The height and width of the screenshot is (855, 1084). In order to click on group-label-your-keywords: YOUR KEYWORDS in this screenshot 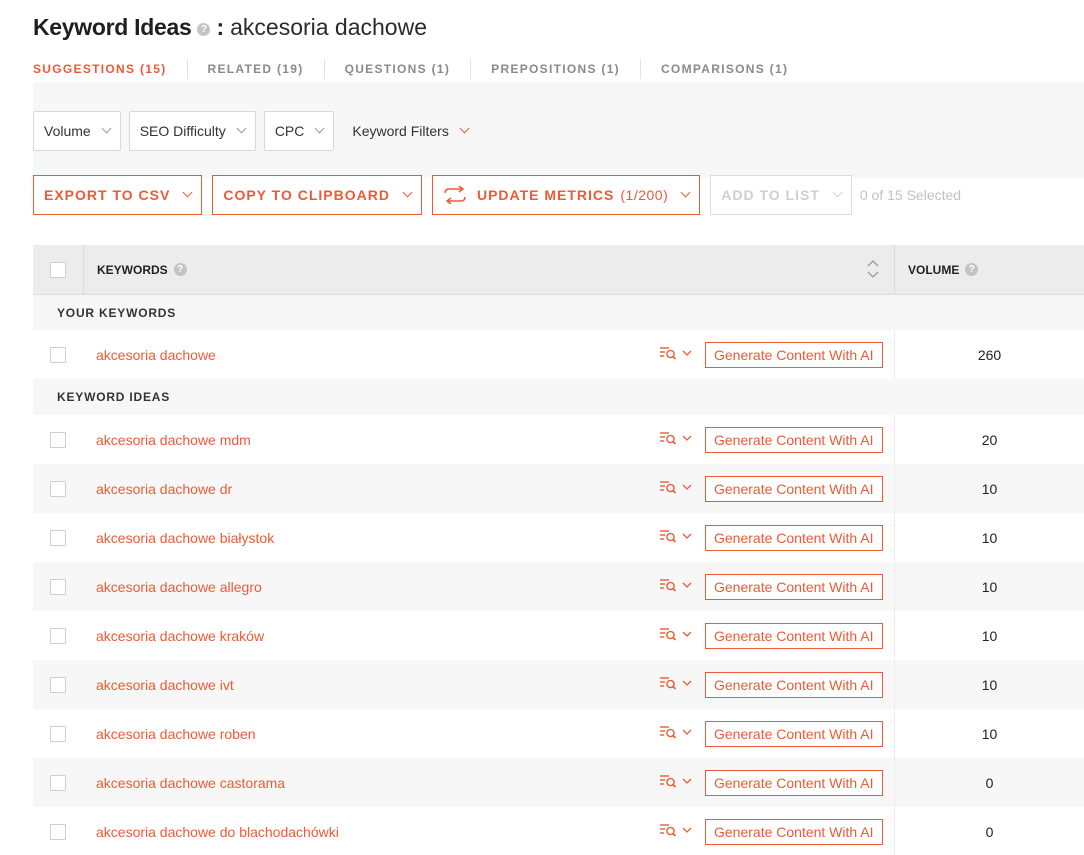, I will do `click(558, 312)`.